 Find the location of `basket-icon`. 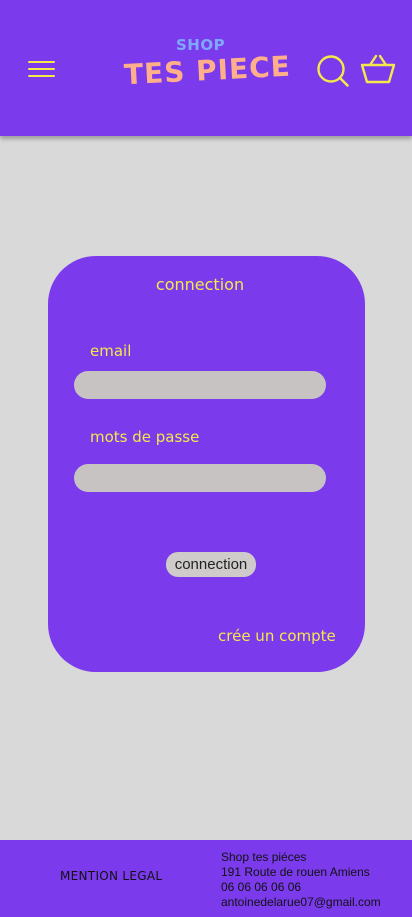

basket-icon is located at coordinates (378, 69).